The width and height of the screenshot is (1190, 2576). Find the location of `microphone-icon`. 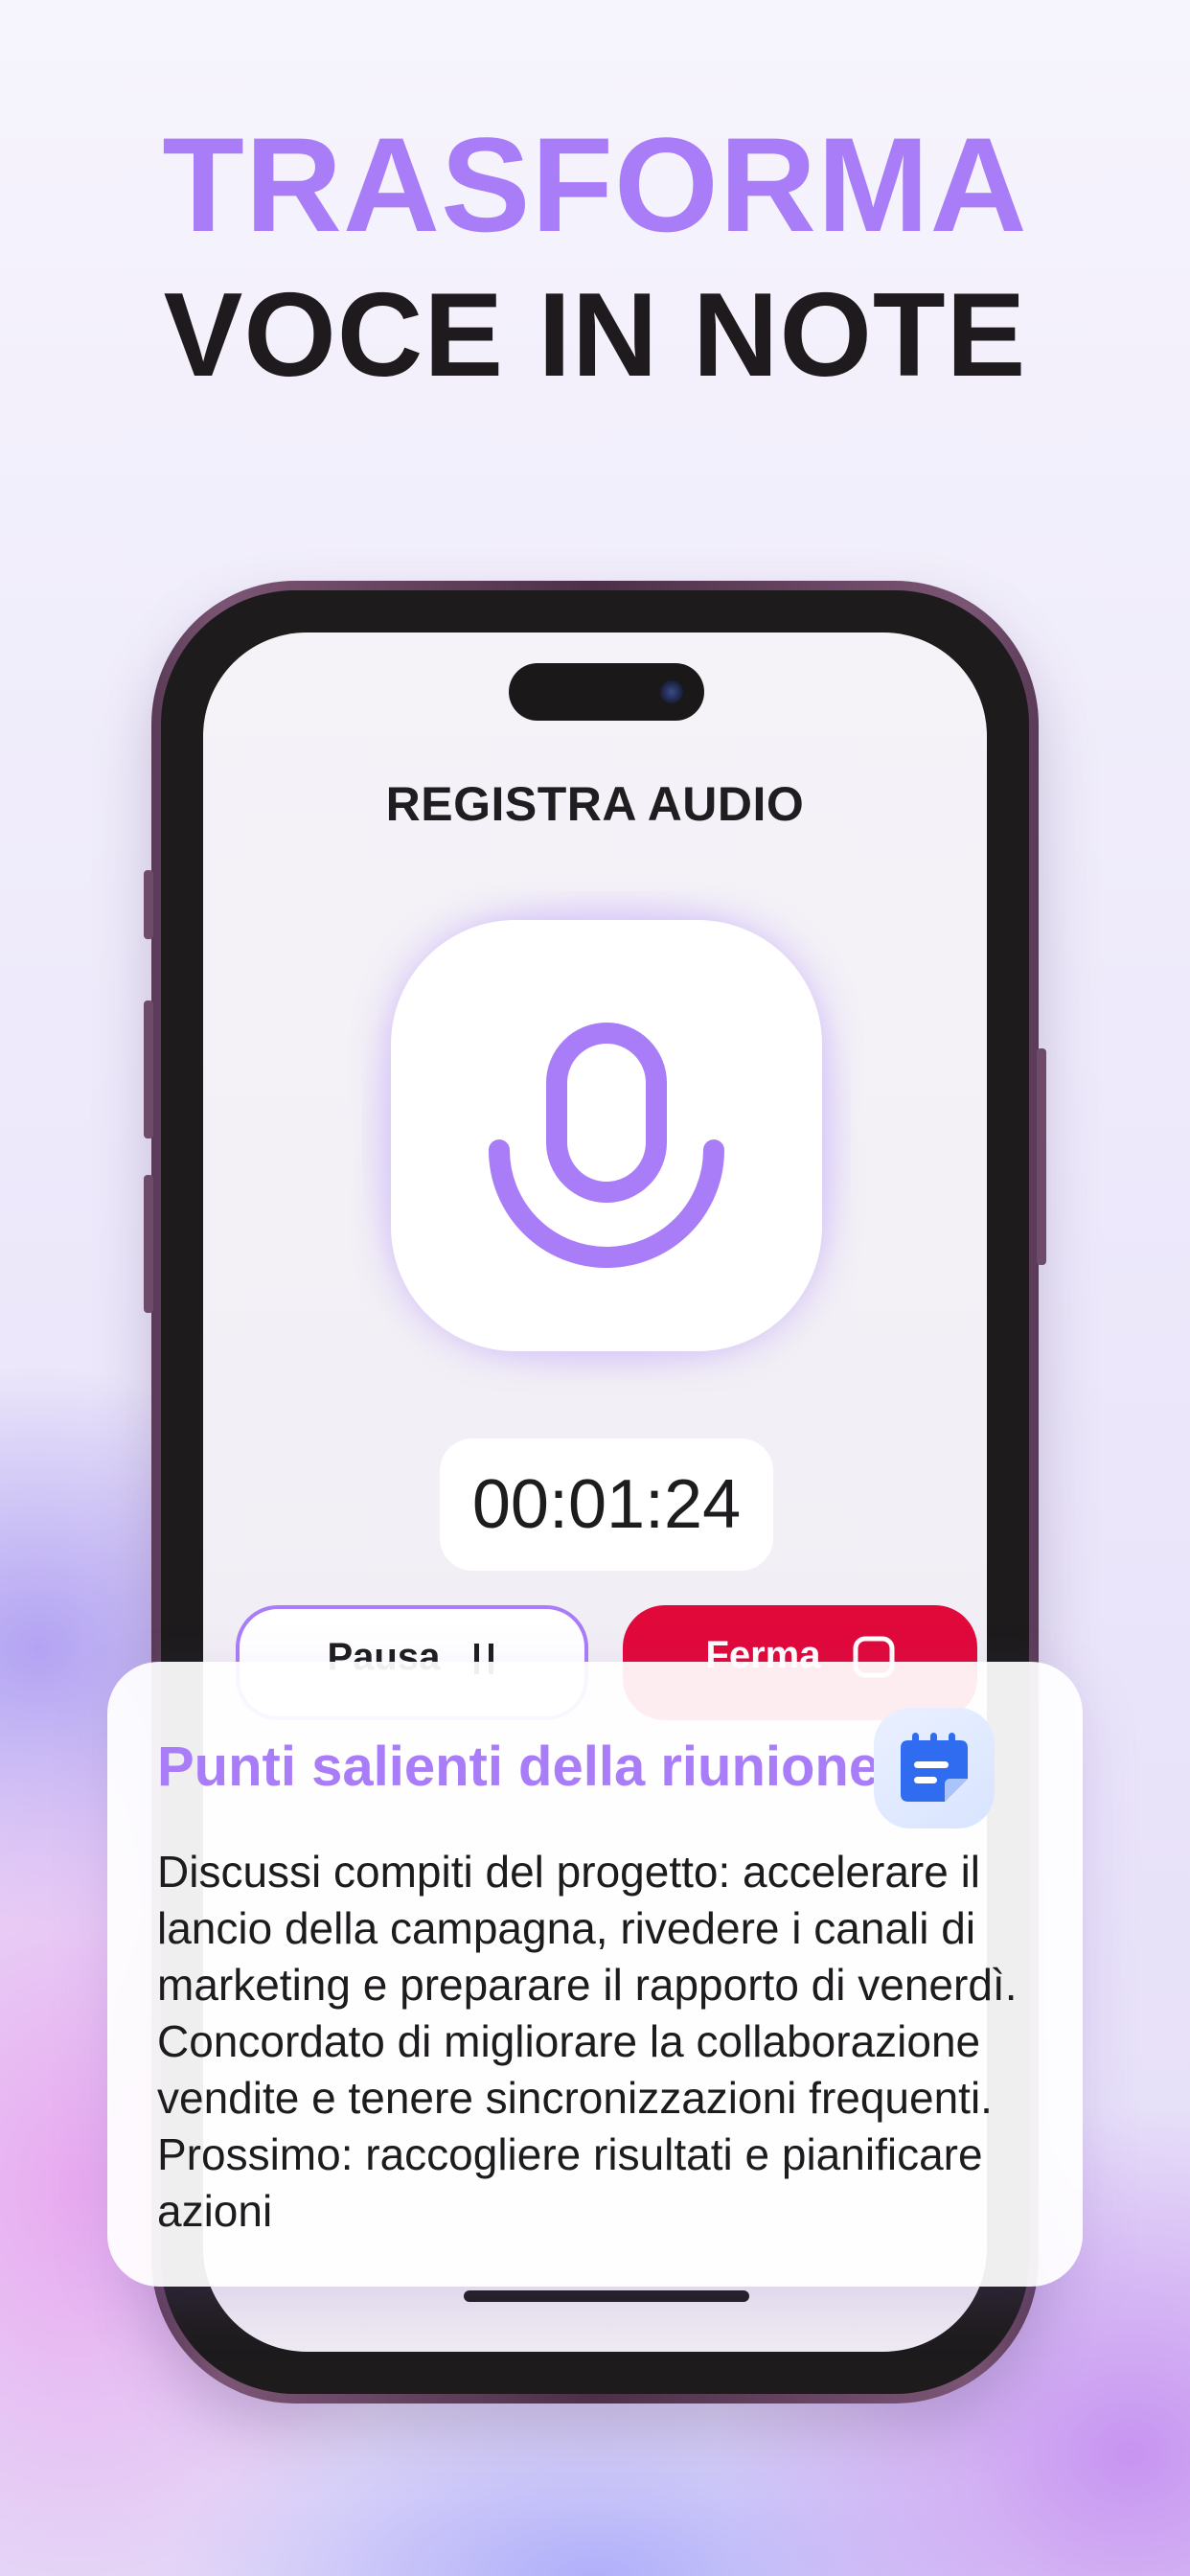

microphone-icon is located at coordinates (606, 1145).